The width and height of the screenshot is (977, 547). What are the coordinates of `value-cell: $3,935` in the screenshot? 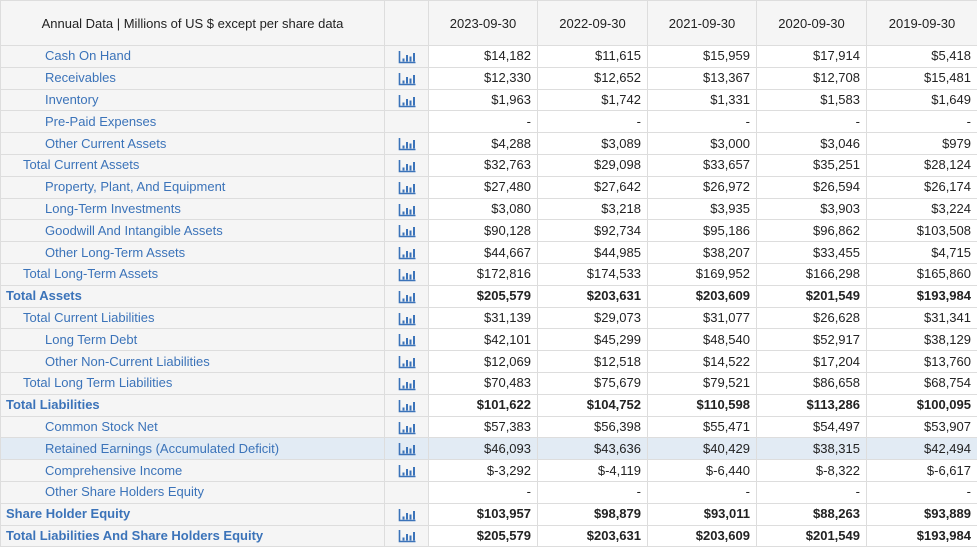 It's located at (702, 209).